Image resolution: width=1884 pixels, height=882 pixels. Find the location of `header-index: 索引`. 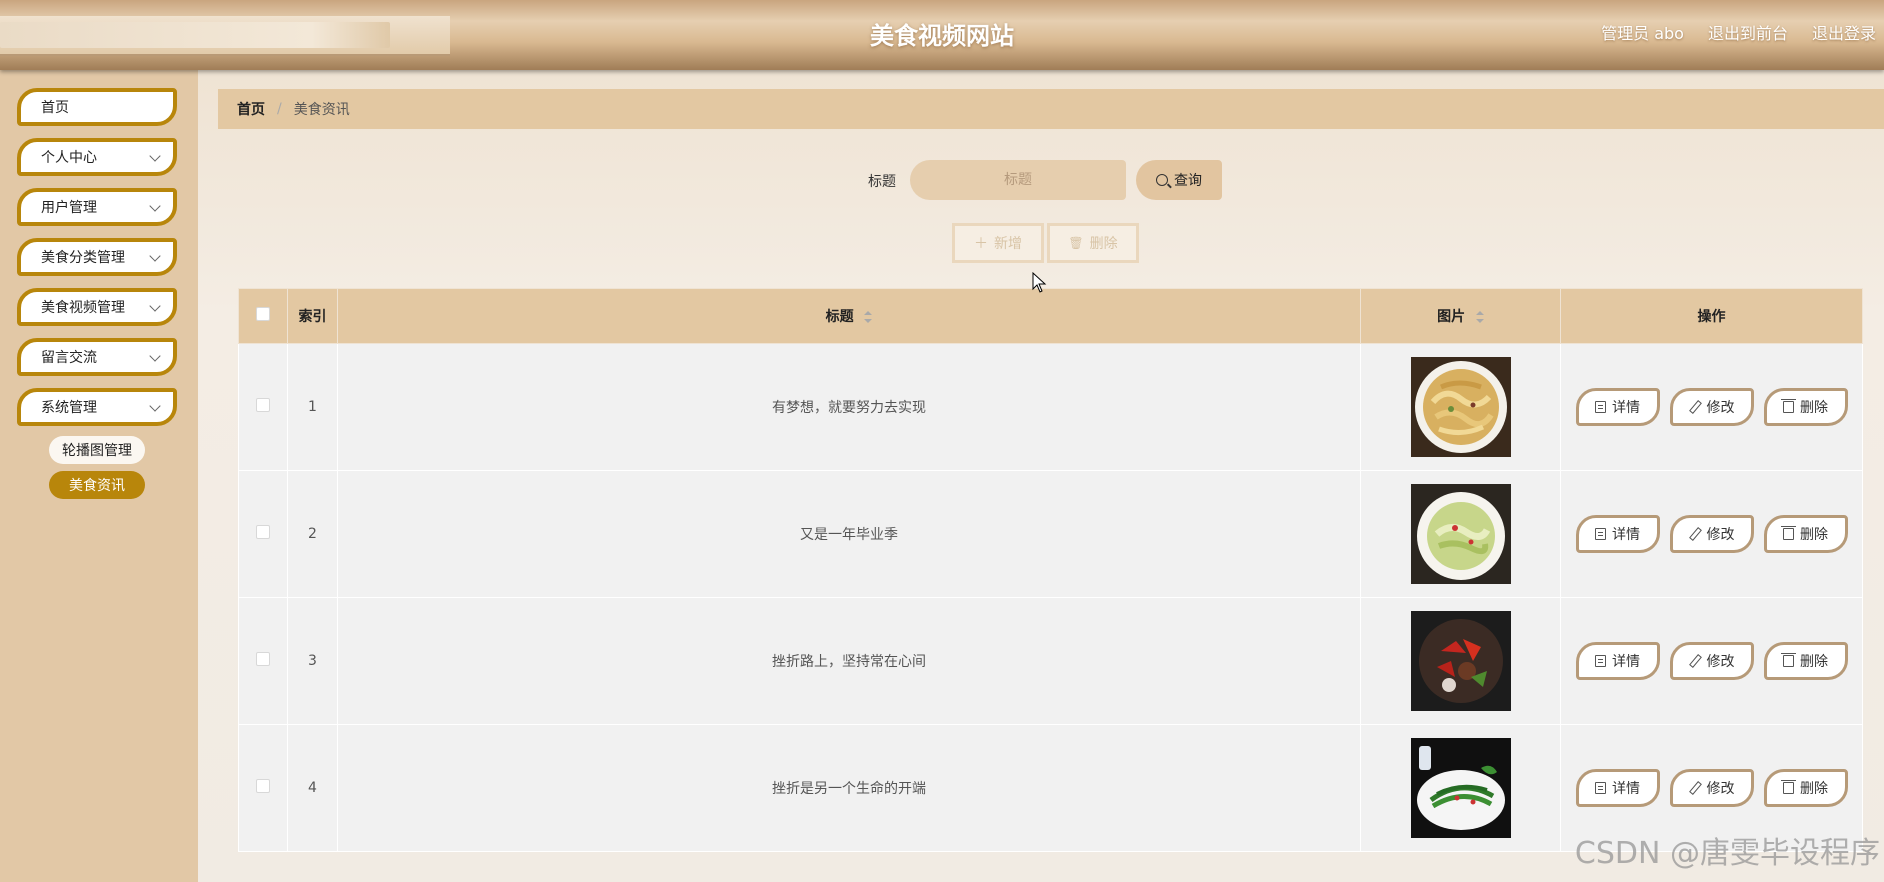

header-index: 索引 is located at coordinates (312, 316).